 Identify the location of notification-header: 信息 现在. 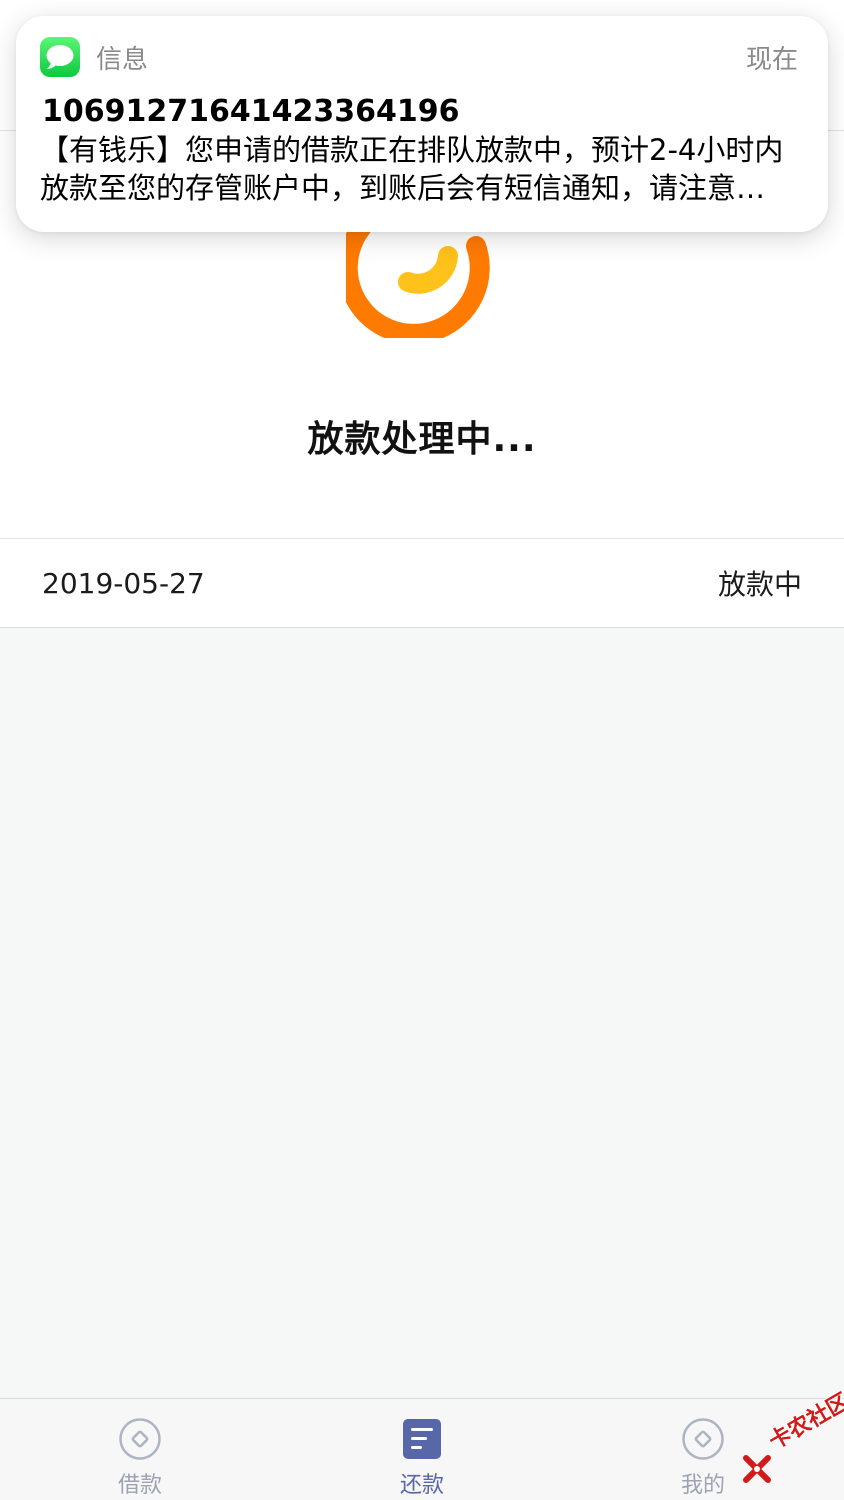
(419, 57).